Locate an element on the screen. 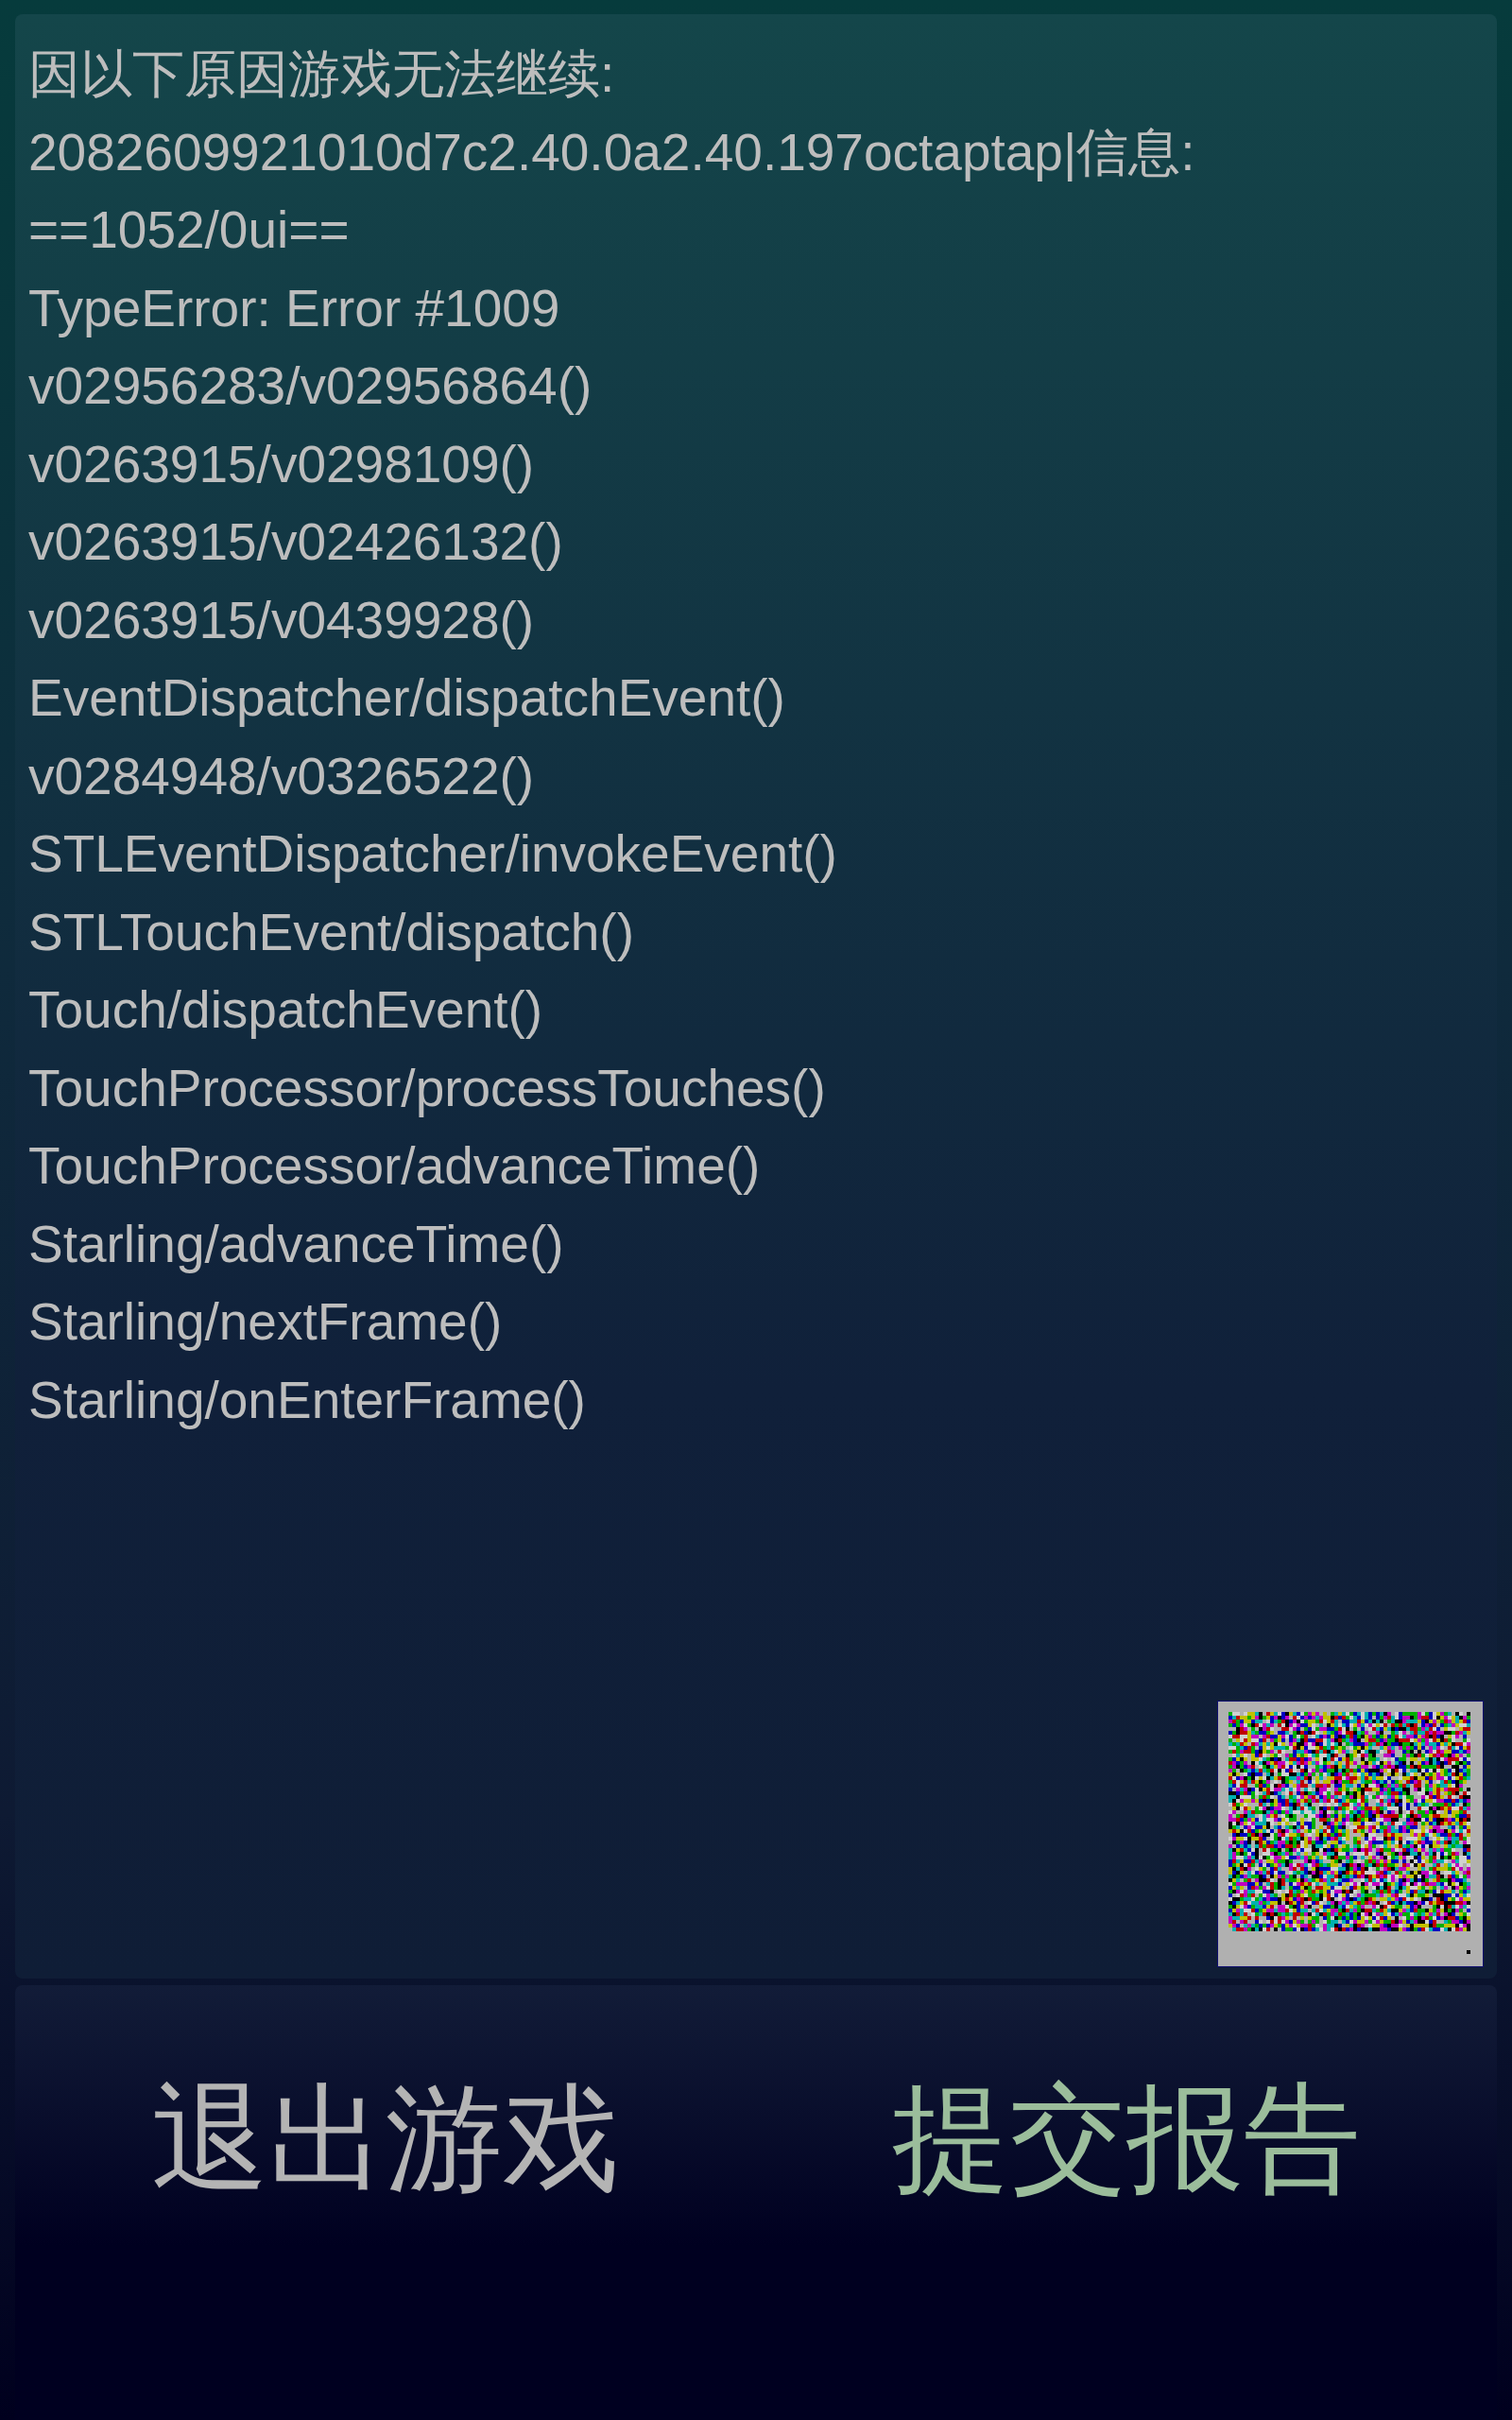 The width and height of the screenshot is (1512, 2420). error-text-line: ==1052/0ui== is located at coordinates (189, 230).